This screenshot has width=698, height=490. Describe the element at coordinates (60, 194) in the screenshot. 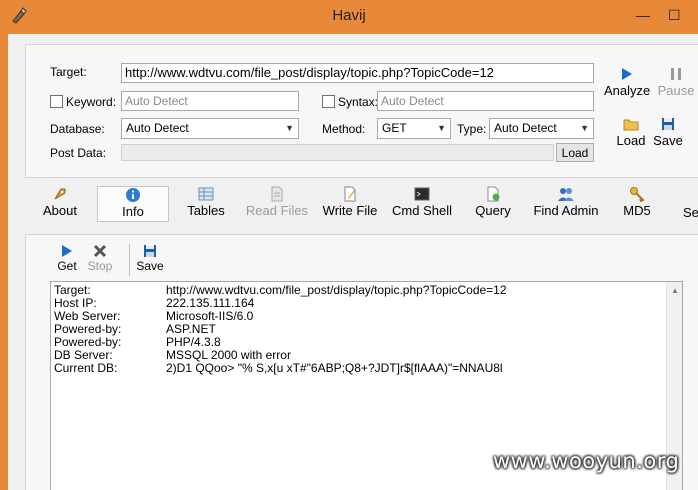

I see `rocket-icon` at that location.